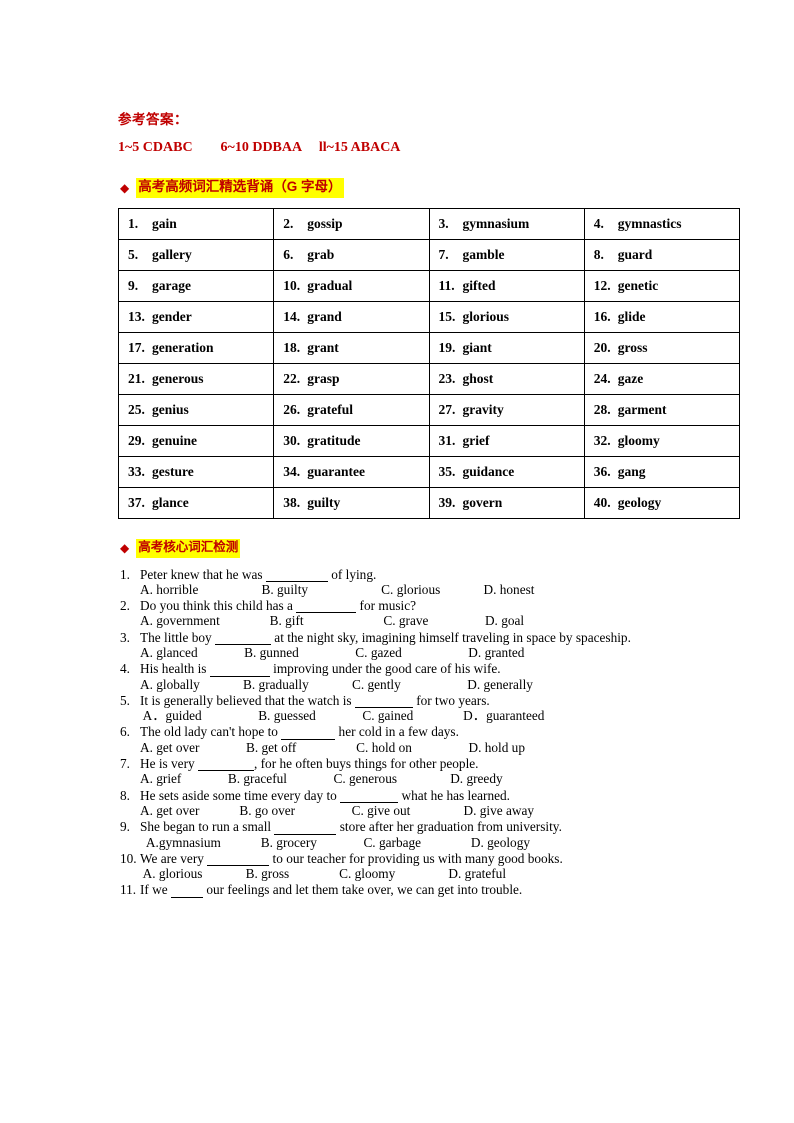 The width and height of the screenshot is (794, 1123). What do you see at coordinates (429, 347) in the screenshot?
I see `table-row: 17. generation 18. grant 19. giant 20. gross` at bounding box center [429, 347].